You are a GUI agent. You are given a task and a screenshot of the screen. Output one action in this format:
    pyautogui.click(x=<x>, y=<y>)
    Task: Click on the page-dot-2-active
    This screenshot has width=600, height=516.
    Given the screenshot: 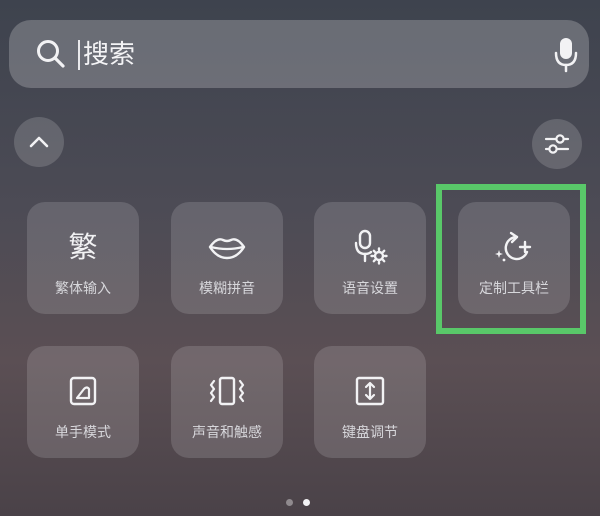 What is the action you would take?
    pyautogui.click(x=306, y=502)
    